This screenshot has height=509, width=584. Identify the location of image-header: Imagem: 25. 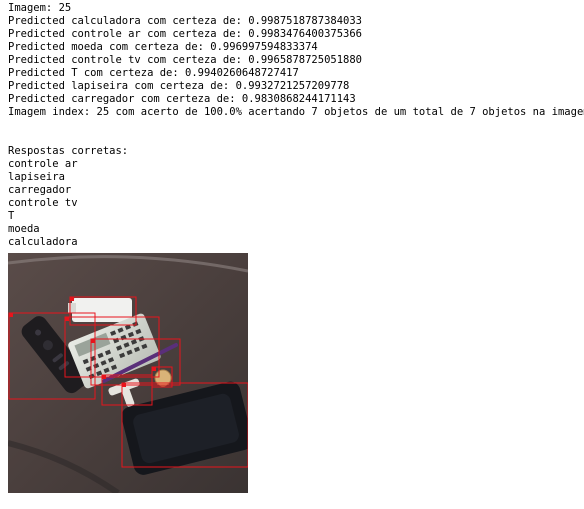
(40, 8).